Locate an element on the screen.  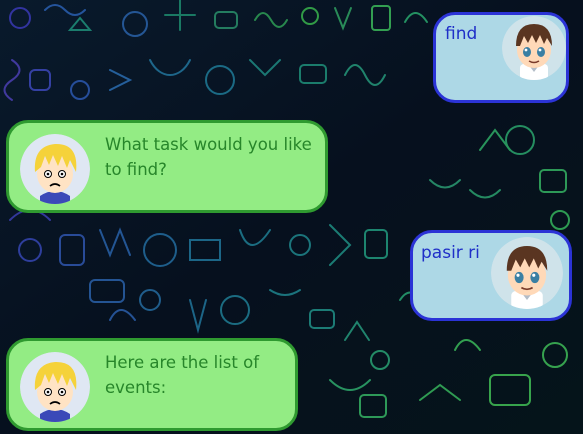
bot-message-bubble: What task would you like to find? is located at coordinates (167, 166).